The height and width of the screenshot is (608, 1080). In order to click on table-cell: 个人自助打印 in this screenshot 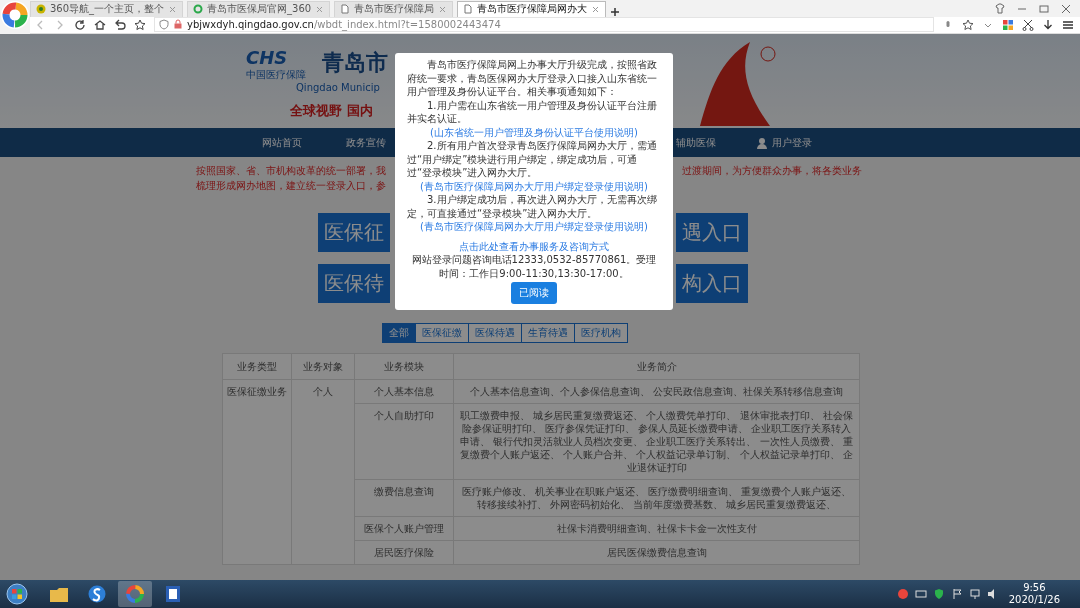, I will do `click(404, 441)`.